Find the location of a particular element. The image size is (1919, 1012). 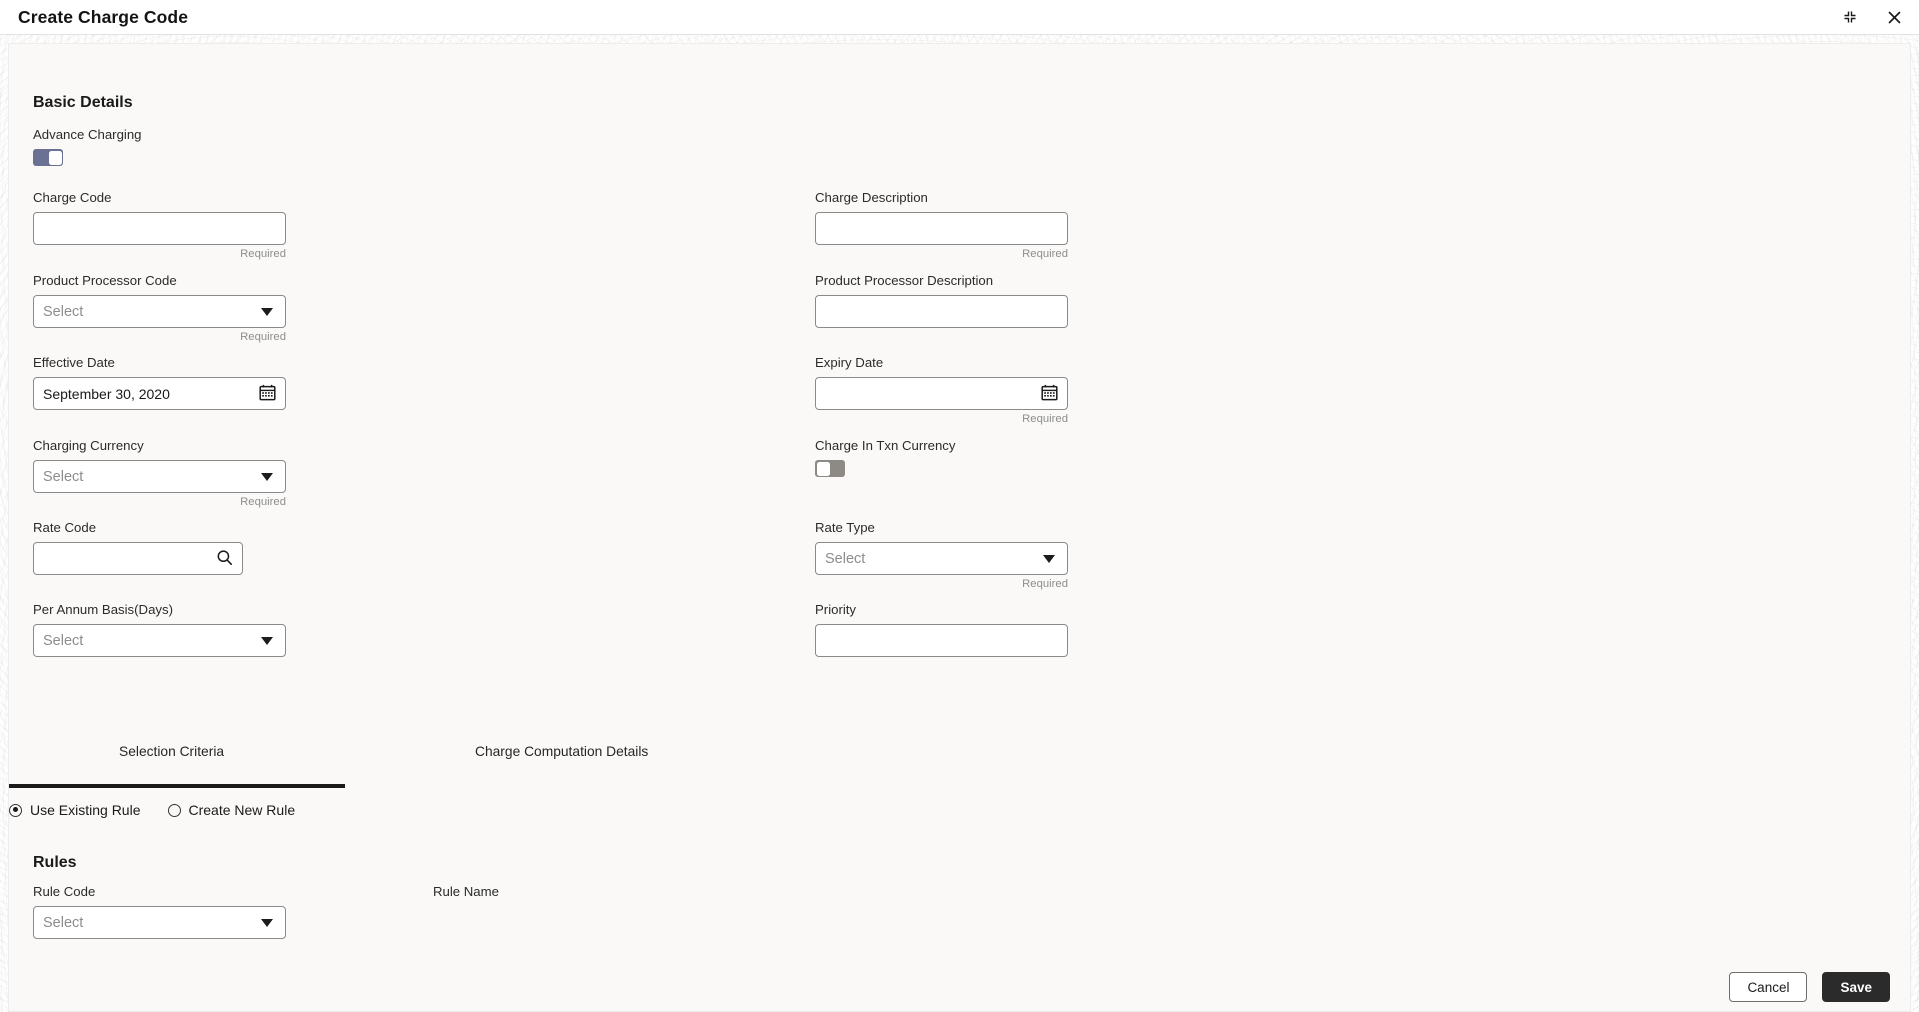

field-product-processor-description: Product Processor Description is located at coordinates (941, 300).